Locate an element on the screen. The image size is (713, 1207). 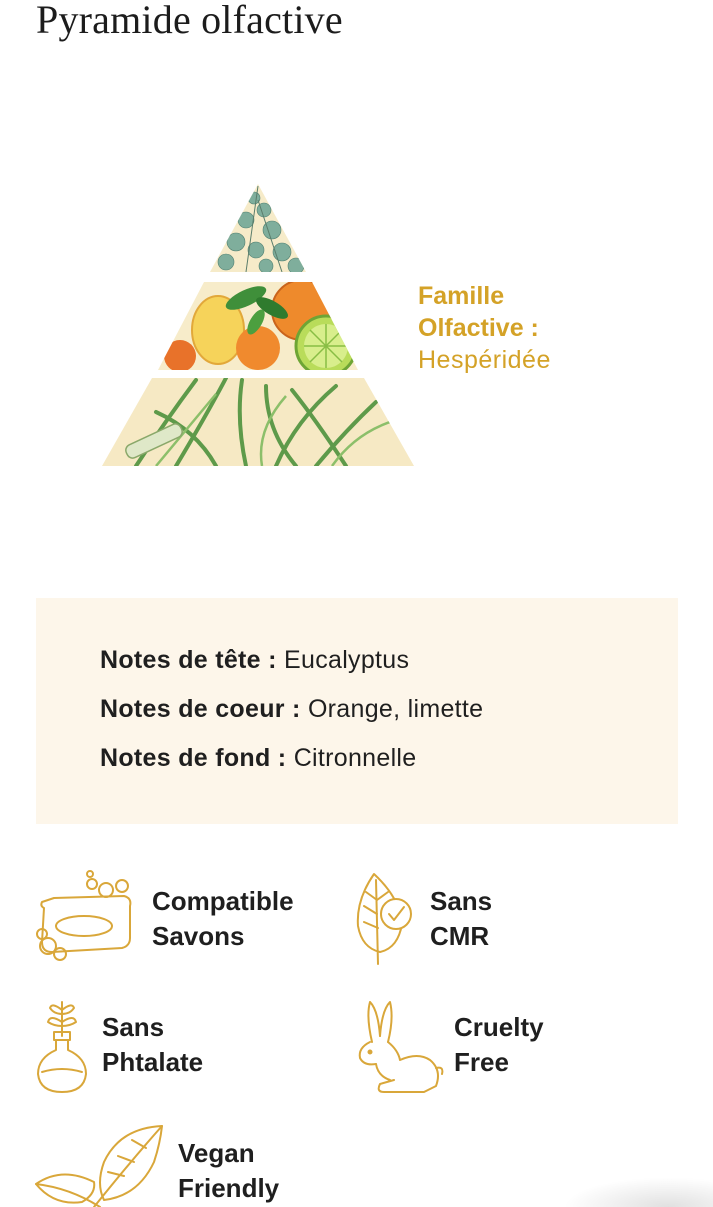
feature-label-line1: Cruelty is located at coordinates (499, 1027).